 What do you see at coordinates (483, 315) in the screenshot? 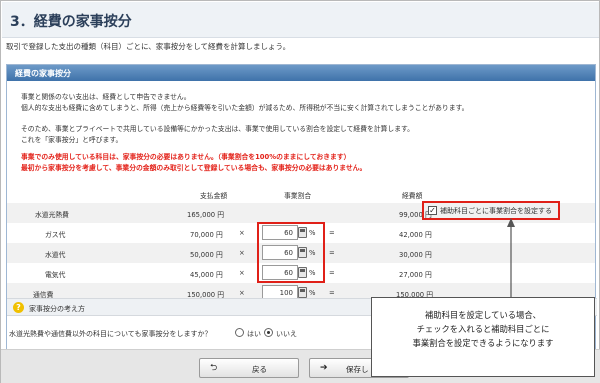
I see `callout-line: 補助科目を設定している場合、` at bounding box center [483, 315].